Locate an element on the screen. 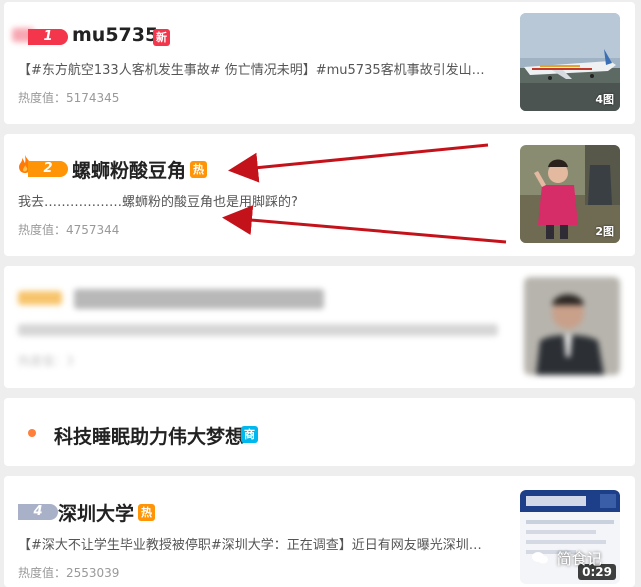 This screenshot has width=641, height=587. arrow-to-summary is located at coordinates (364, 224).